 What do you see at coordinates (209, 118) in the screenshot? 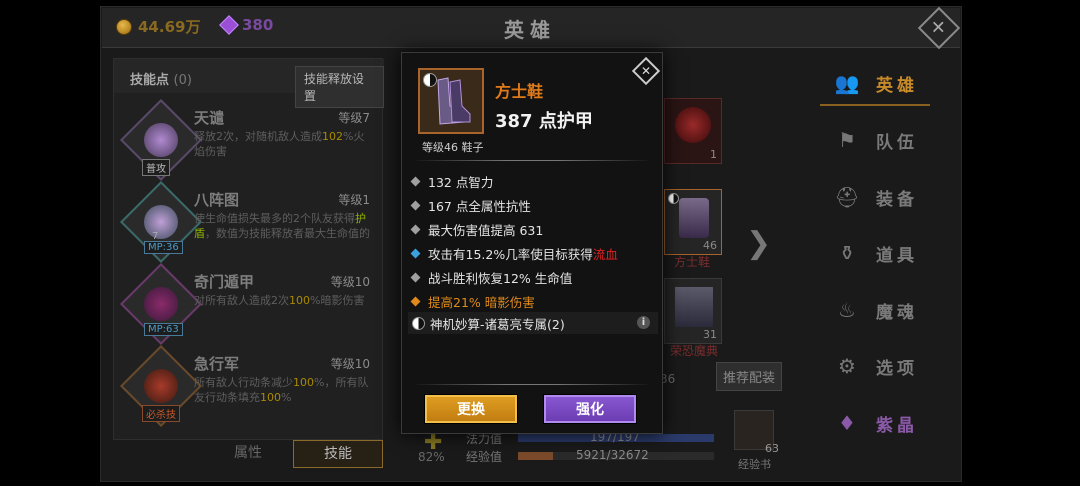
I see `skill-name: 天谴` at bounding box center [209, 118].